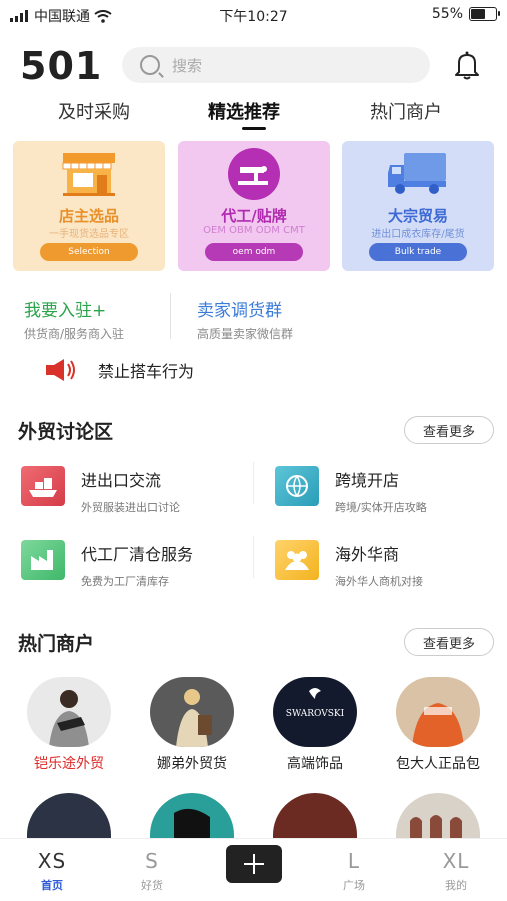 Image resolution: width=507 pixels, height=901 pixels. What do you see at coordinates (94, 111) in the screenshot?
I see `tab-instant-purchase: 及时采购` at bounding box center [94, 111].